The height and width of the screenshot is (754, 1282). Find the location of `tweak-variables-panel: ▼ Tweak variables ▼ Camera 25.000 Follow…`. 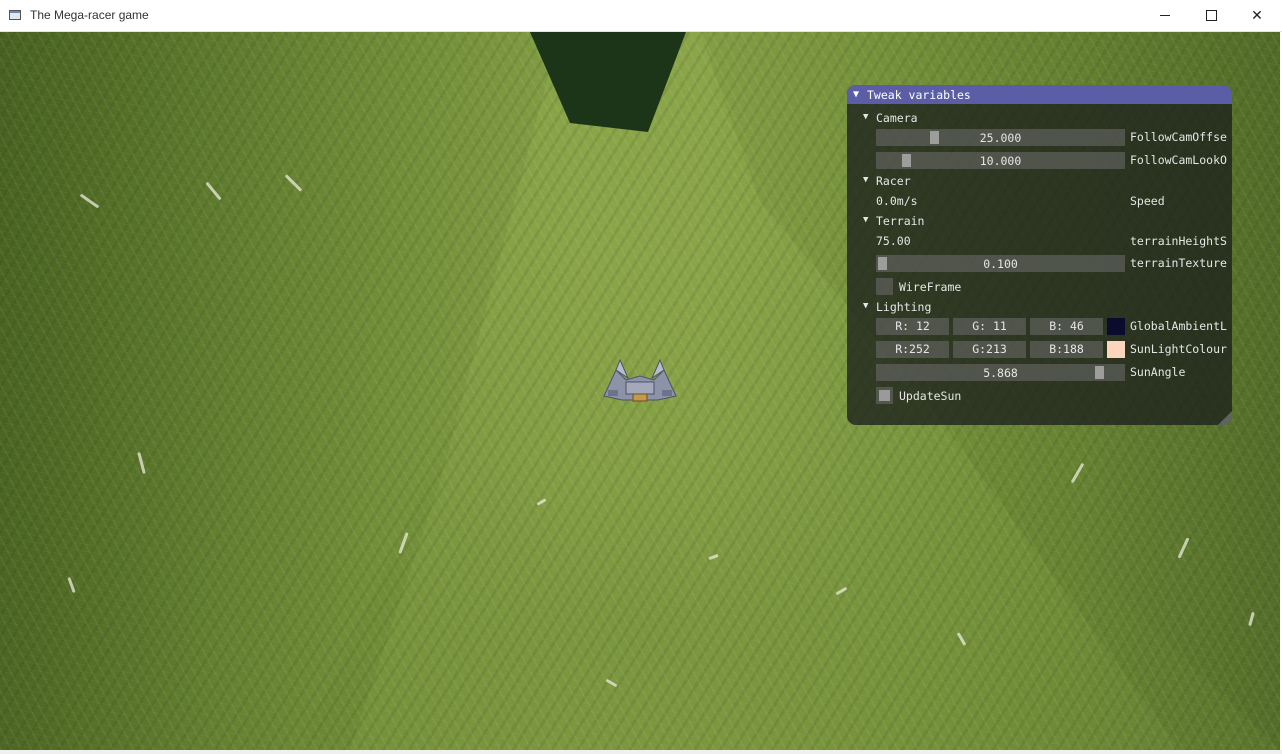

tweak-variables-panel: ▼ Tweak variables ▼ Camera 25.000 Follow… is located at coordinates (1039, 255).